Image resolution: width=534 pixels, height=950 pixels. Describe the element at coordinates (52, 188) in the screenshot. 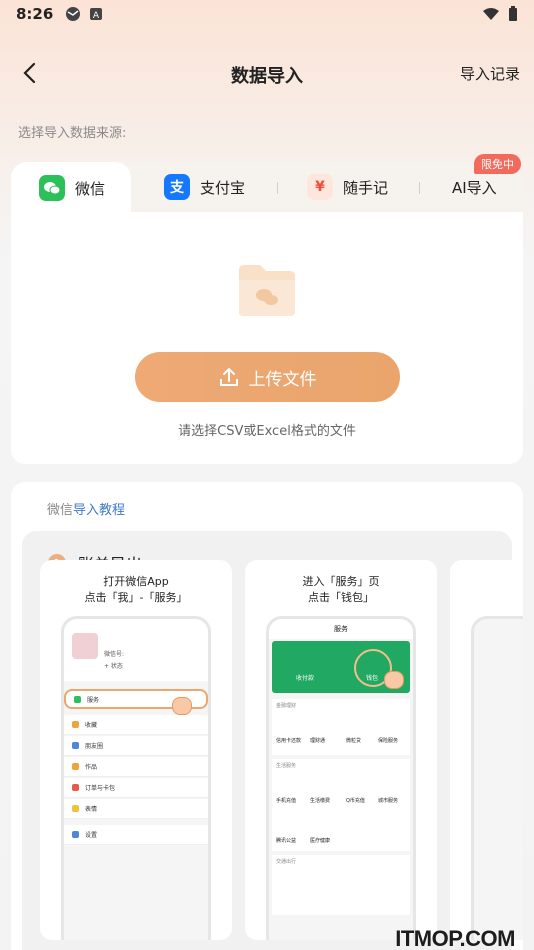

I see `wechat-icon` at that location.